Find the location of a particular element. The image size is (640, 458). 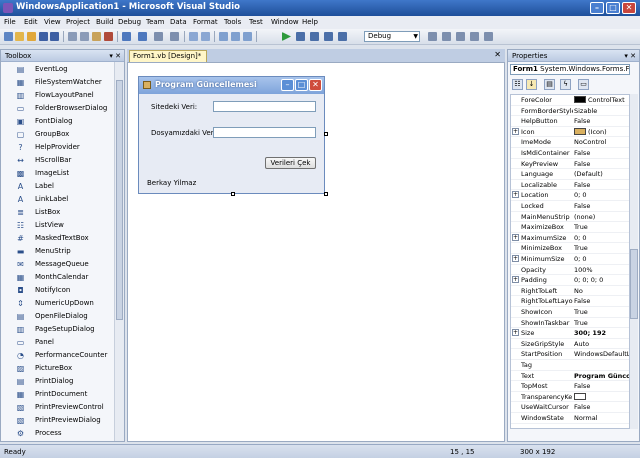

property-row: + MaximumSize 0; 0 is located at coordinates (570, 238).